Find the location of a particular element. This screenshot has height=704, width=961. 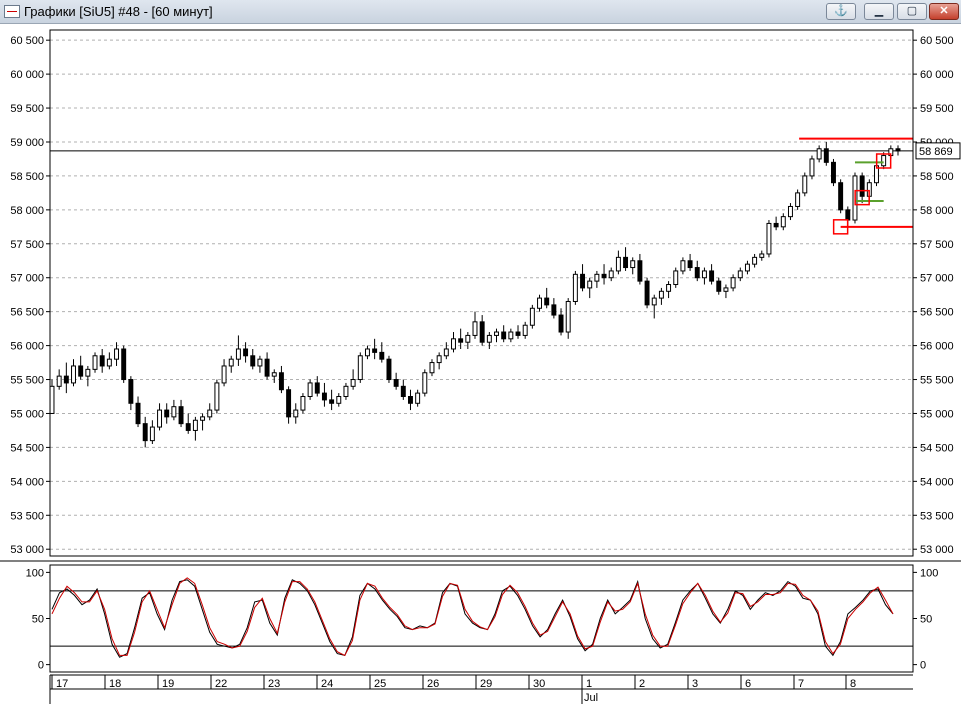

price-tick-label-left: 59 500 is located at coordinates (27, 109).